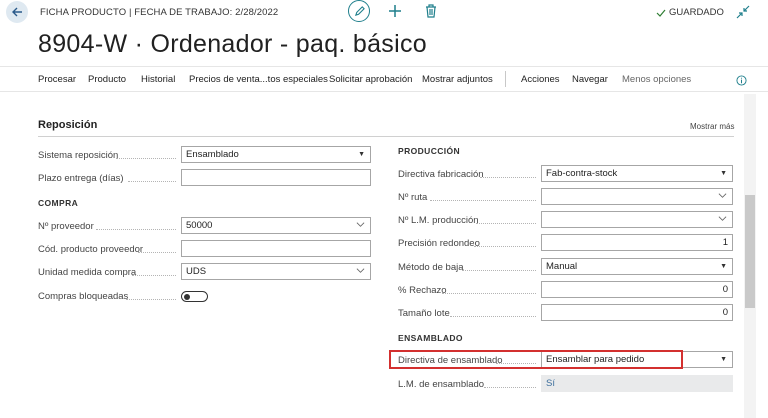 The image size is (768, 418). What do you see at coordinates (276, 248) in the screenshot?
I see `cod-producto-proveedor-input` at bounding box center [276, 248].